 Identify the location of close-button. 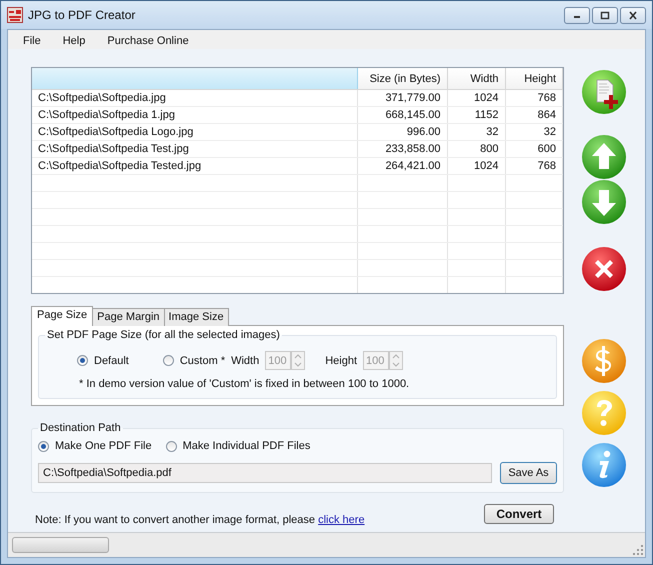
(633, 15).